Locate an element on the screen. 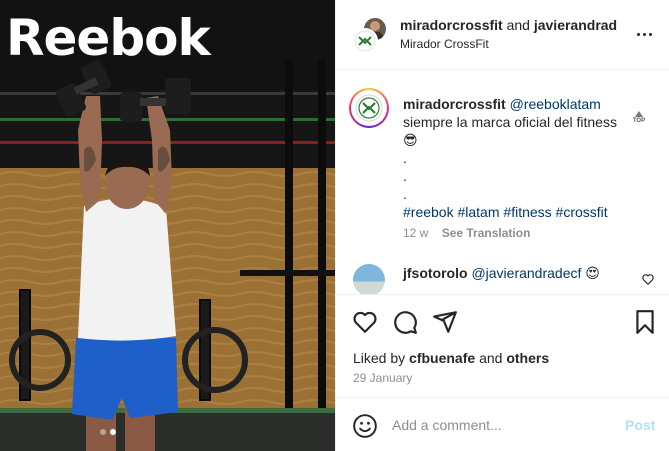 Image resolution: width=669 pixels, height=451 pixels. caption-mention-link: @reeboklatam is located at coordinates (555, 104).